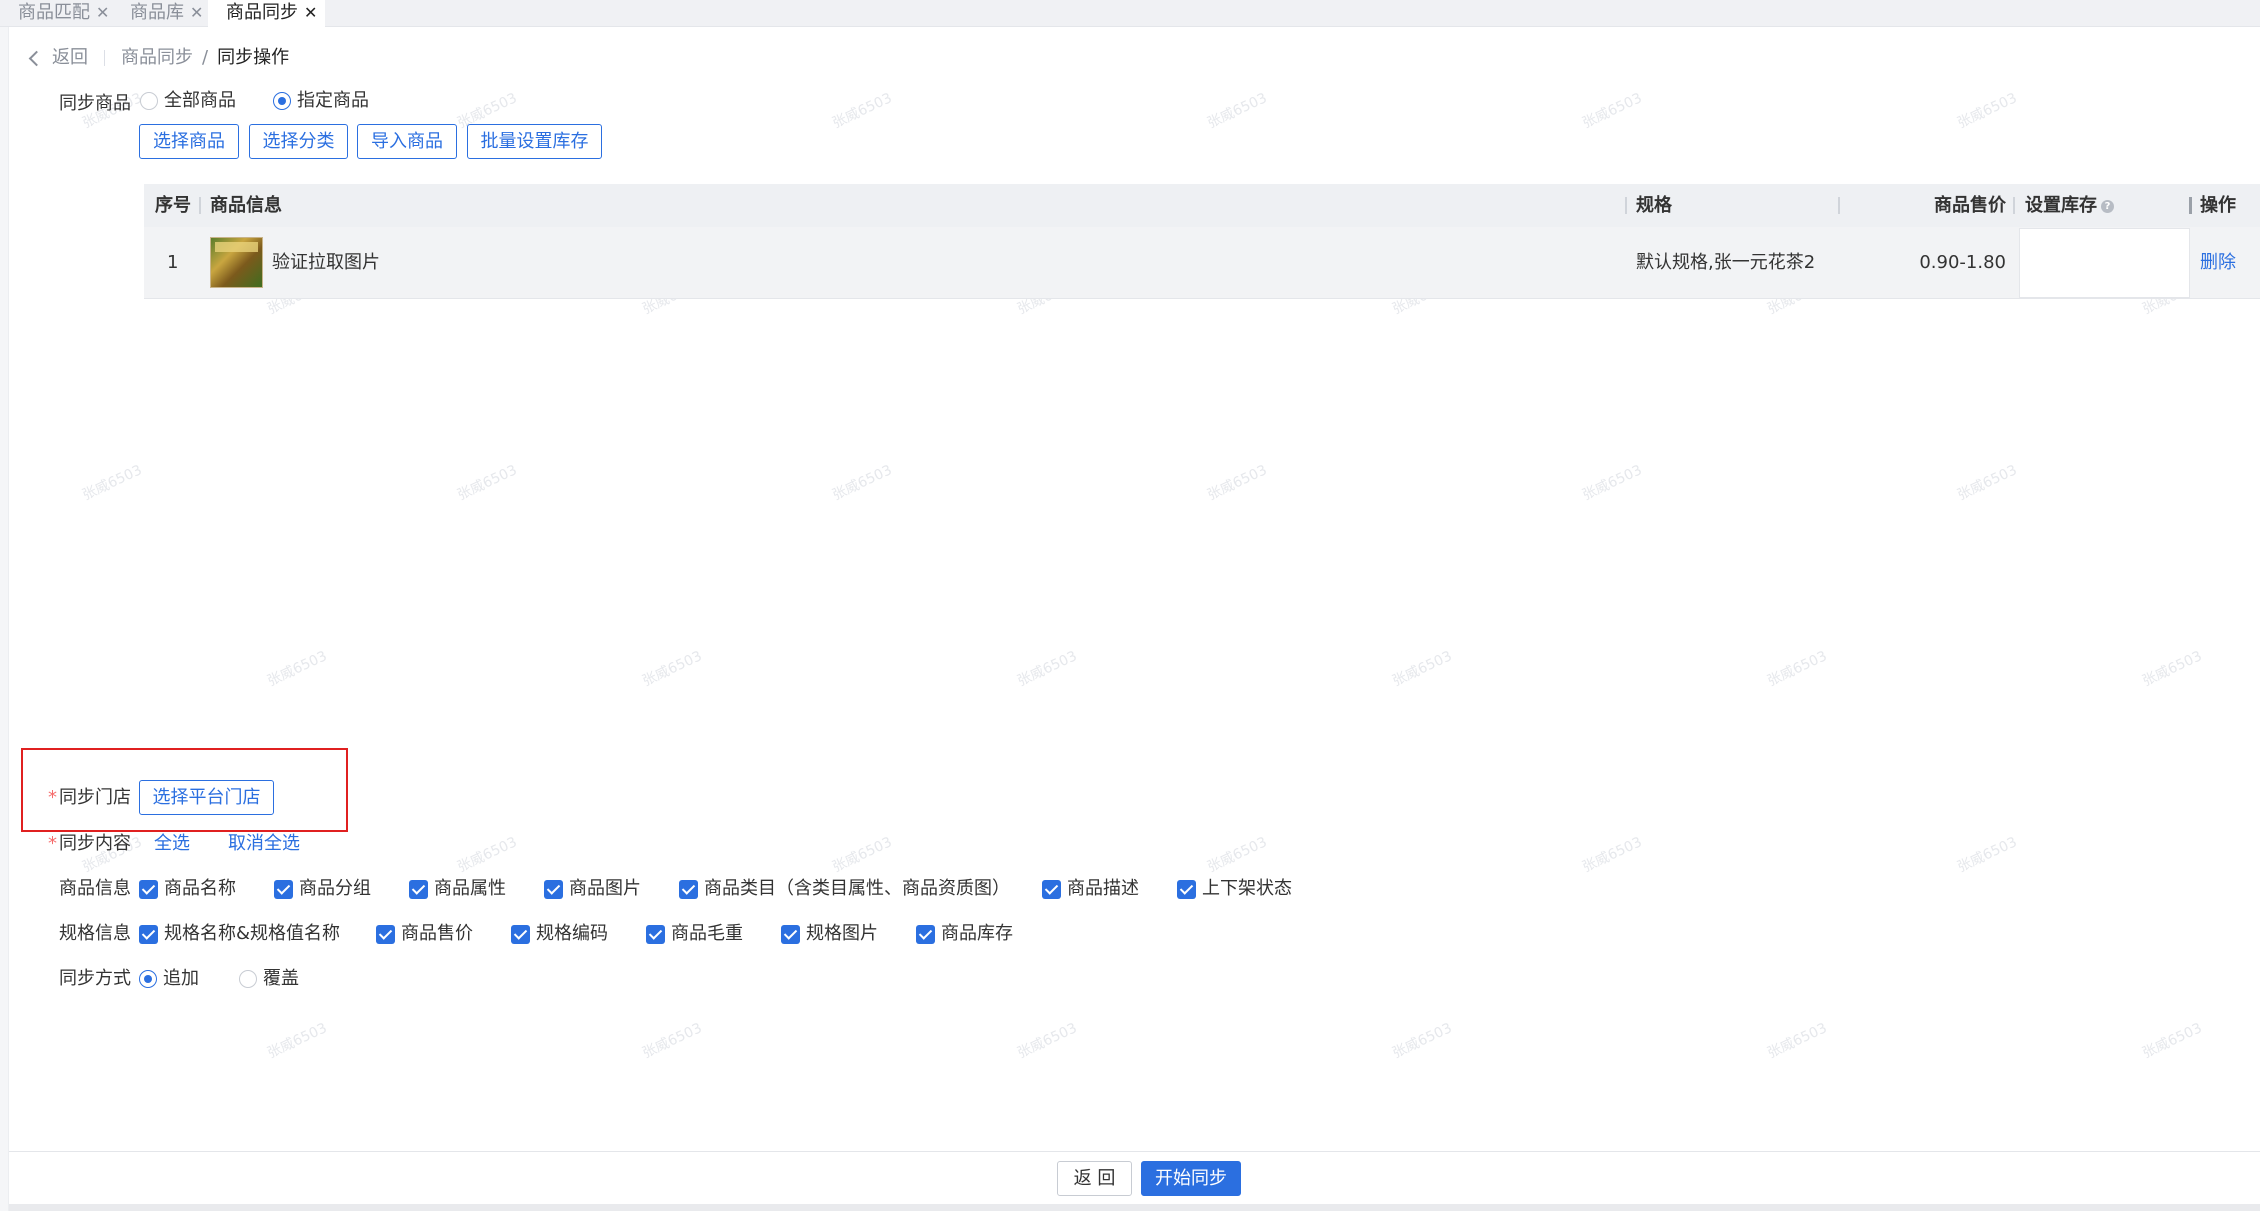 The height and width of the screenshot is (1211, 2260). What do you see at coordinates (2061, 205) in the screenshot?
I see `col-stock-label: 设置库存` at bounding box center [2061, 205].